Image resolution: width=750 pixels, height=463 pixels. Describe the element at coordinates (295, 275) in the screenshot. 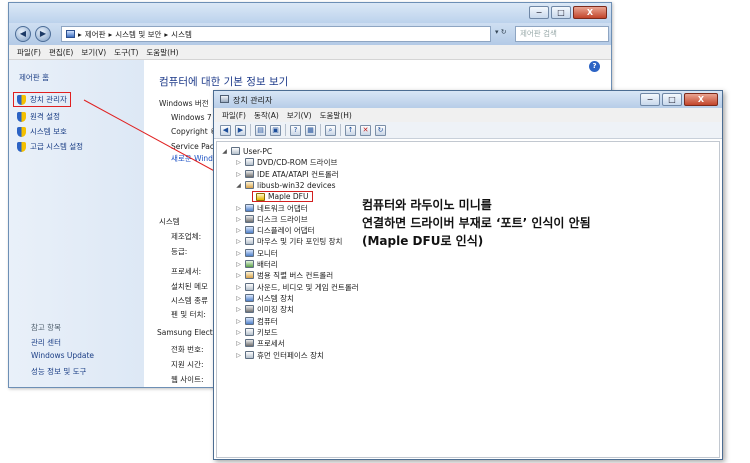

I see `tree-node-label: 범용 직렬 버스 컨트롤러` at that location.